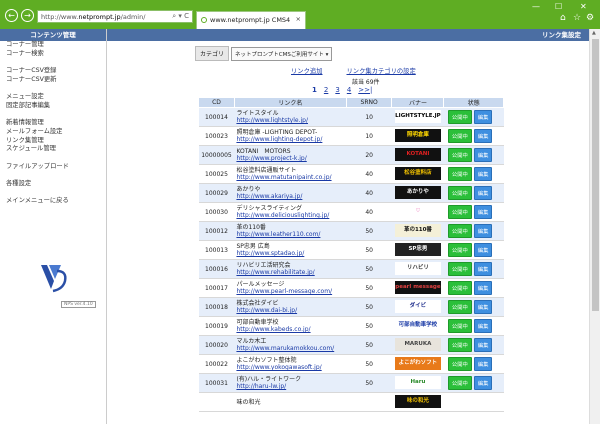  I want to click on favorites-icon: ☆, so click(577, 18).